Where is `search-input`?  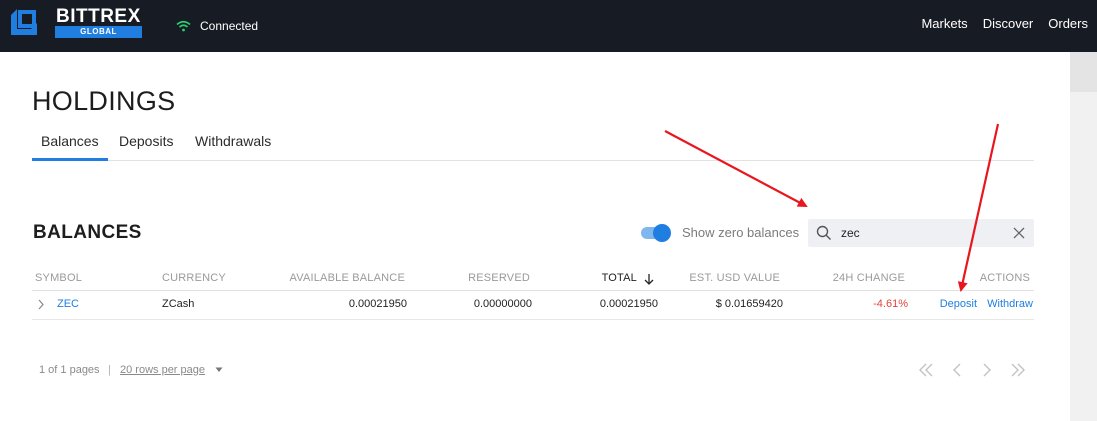 search-input is located at coordinates (921, 233).